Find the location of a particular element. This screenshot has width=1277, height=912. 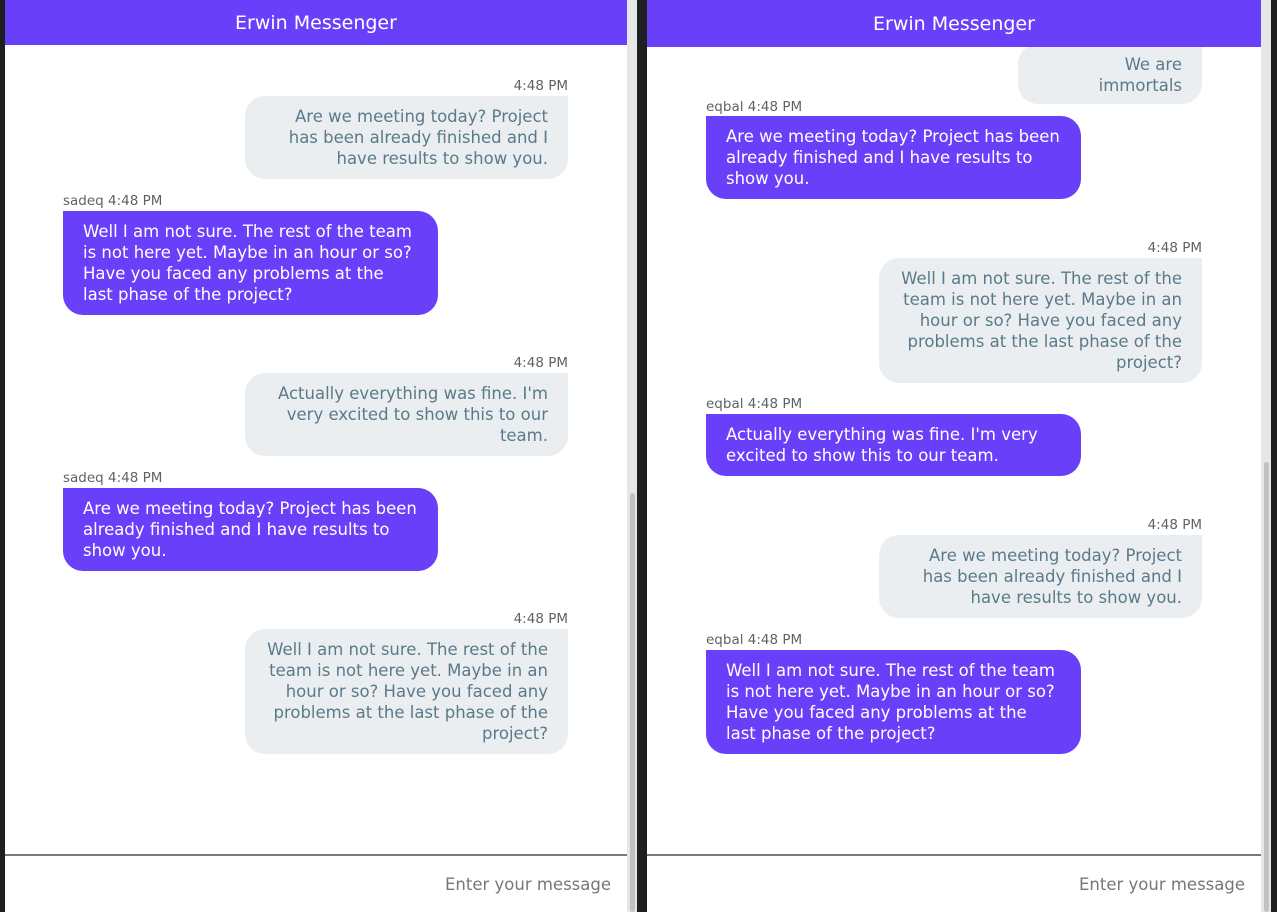

message-bubble-sent: We are immortals is located at coordinates (1110, 74).